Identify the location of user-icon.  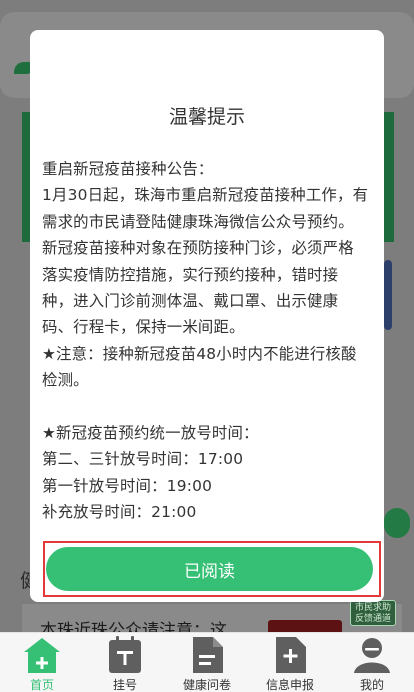
(372, 655).